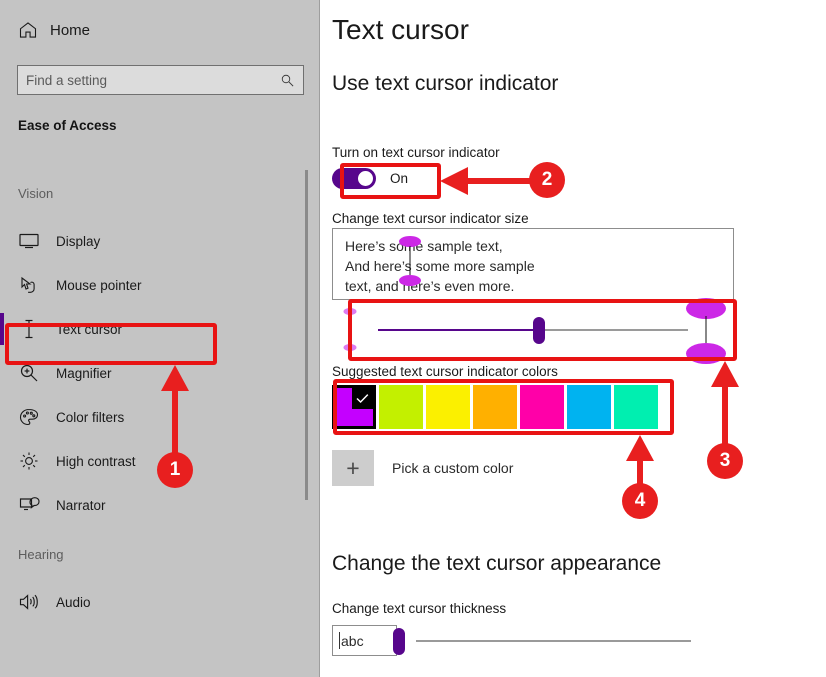 The width and height of the screenshot is (826, 677). What do you see at coordinates (542, 407) in the screenshot?
I see `color-swatch-pink` at bounding box center [542, 407].